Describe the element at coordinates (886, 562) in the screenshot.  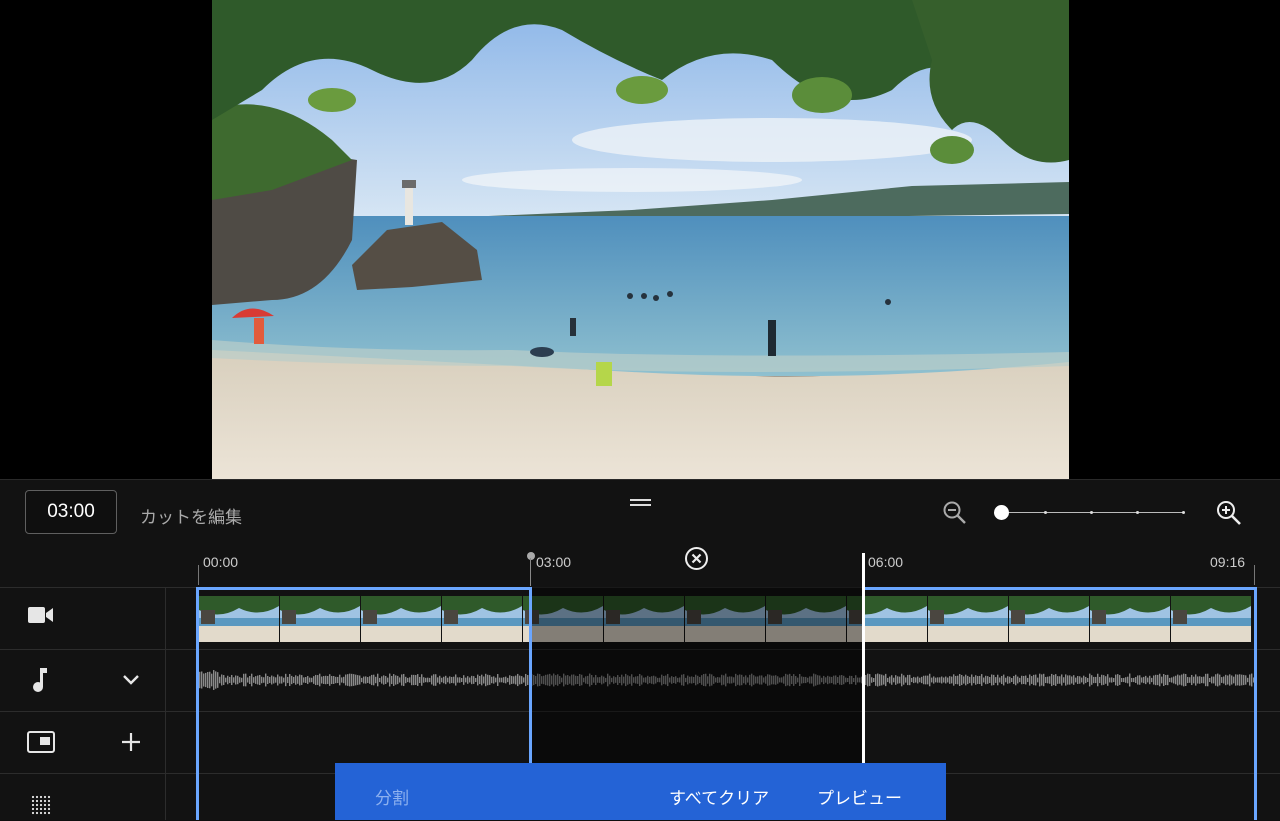
I see `ruler-label-6min: 06:00` at that location.